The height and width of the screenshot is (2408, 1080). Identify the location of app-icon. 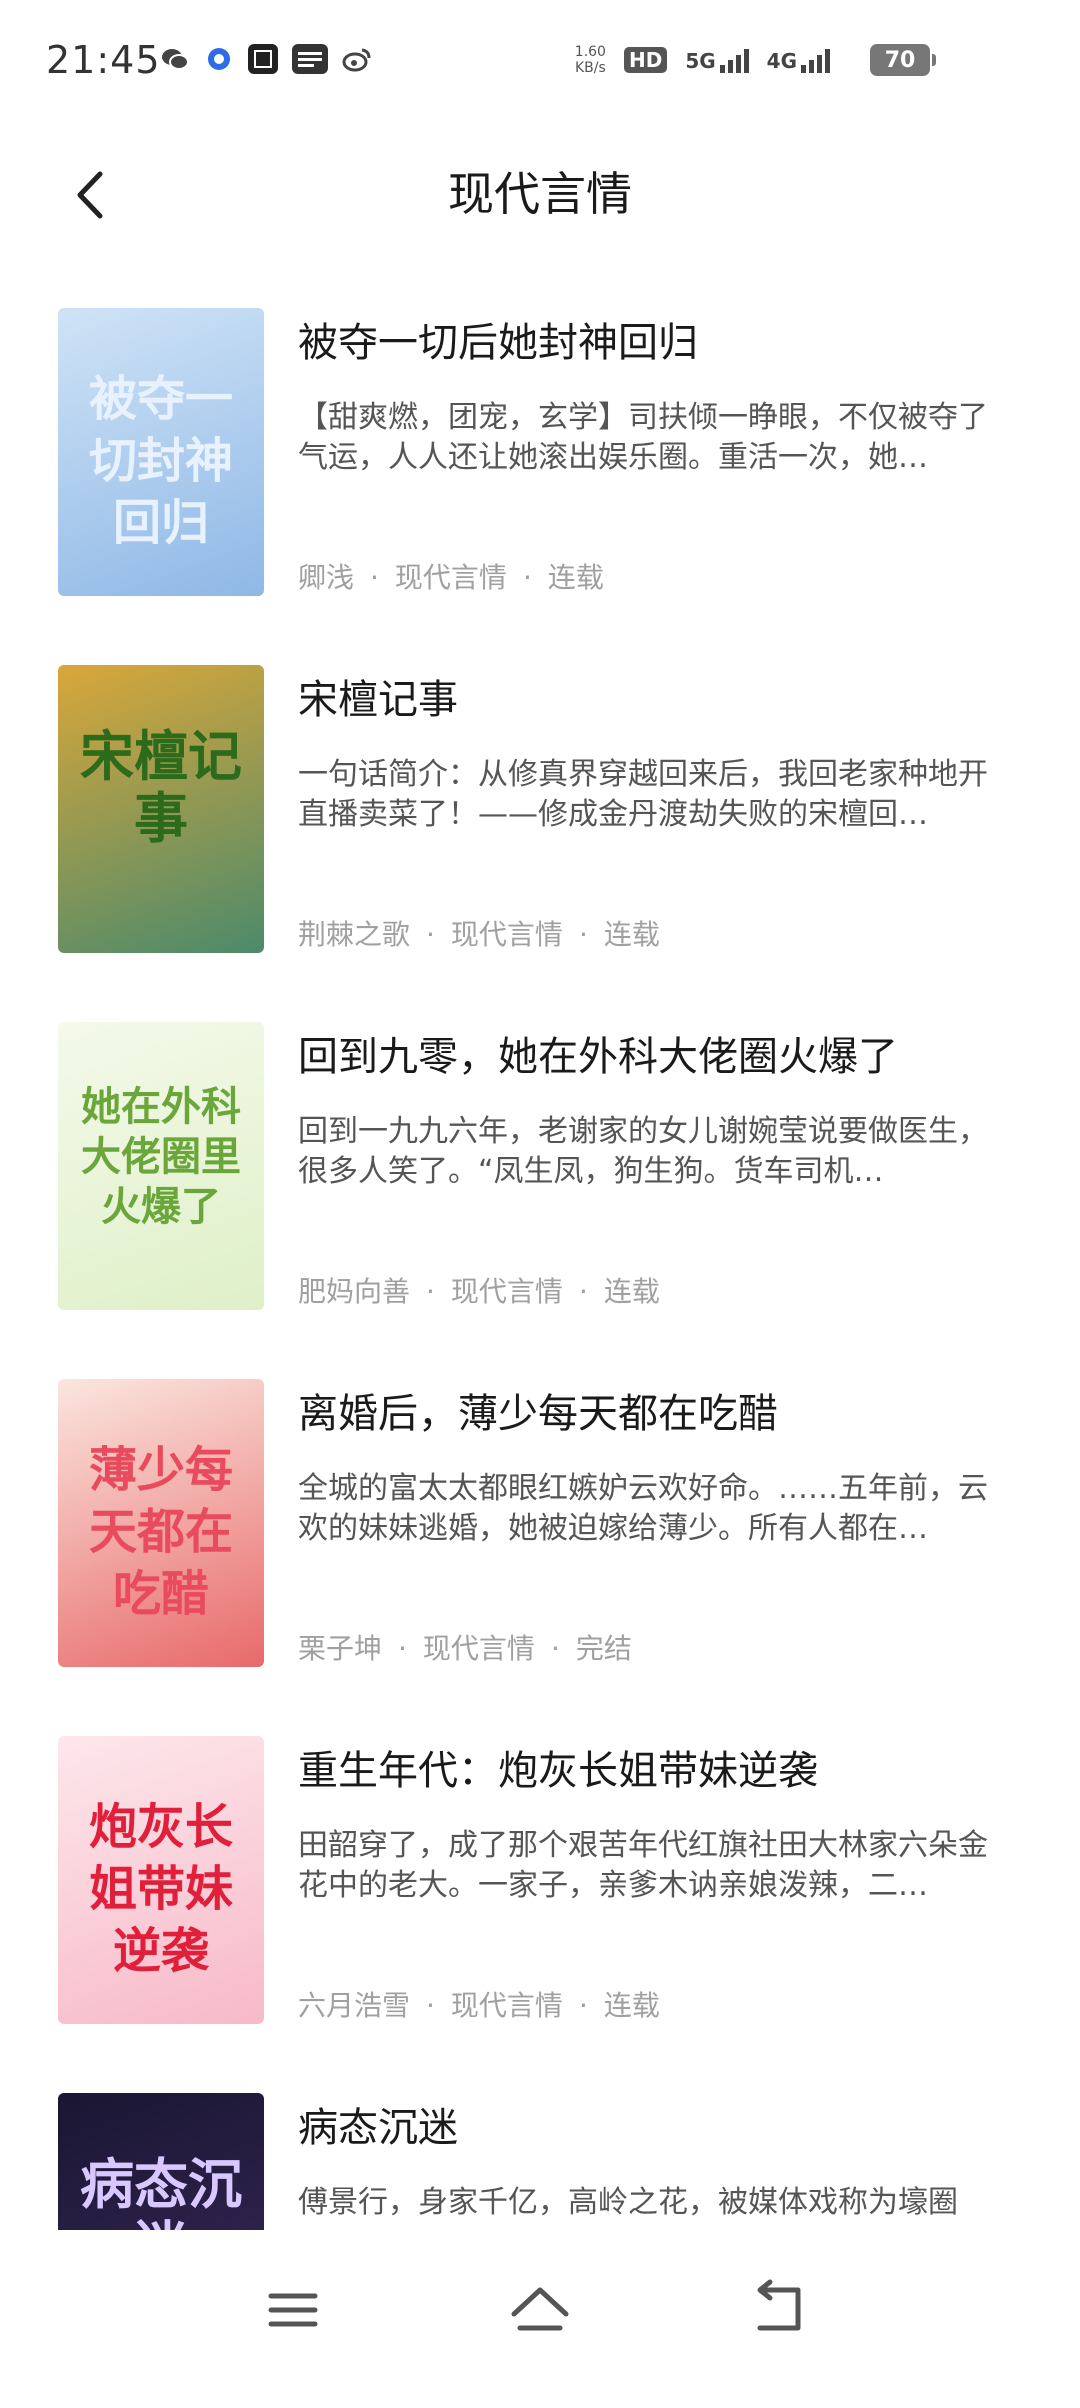
(263, 59).